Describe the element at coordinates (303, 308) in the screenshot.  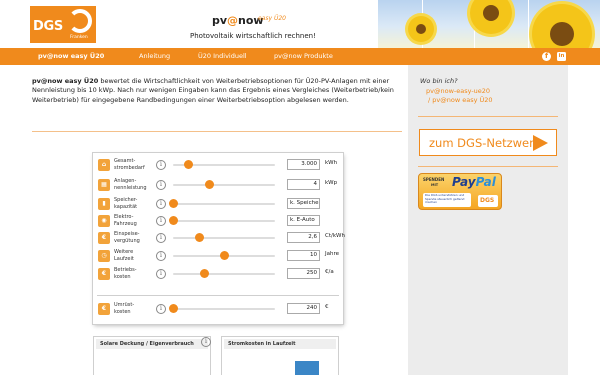
I see `value-input: 240` at that location.